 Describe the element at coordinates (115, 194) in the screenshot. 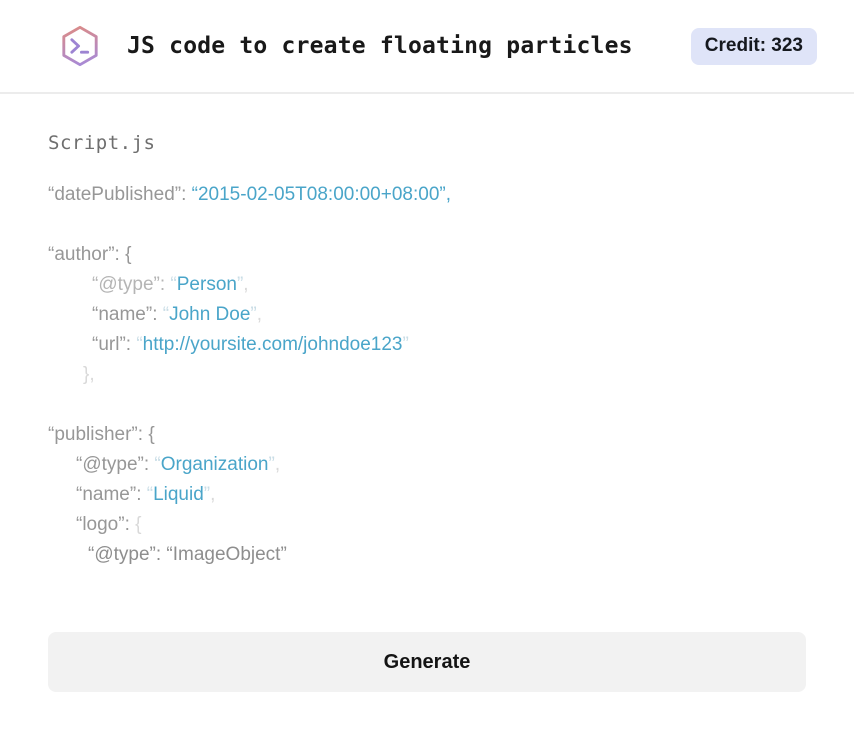

I see `code-token: “datePublished”` at that location.